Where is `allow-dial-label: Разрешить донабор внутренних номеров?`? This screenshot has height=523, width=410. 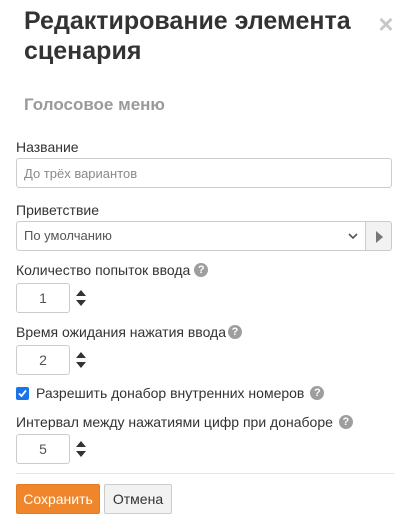 allow-dial-label: Разрешить донабор внутренних номеров? is located at coordinates (180, 393).